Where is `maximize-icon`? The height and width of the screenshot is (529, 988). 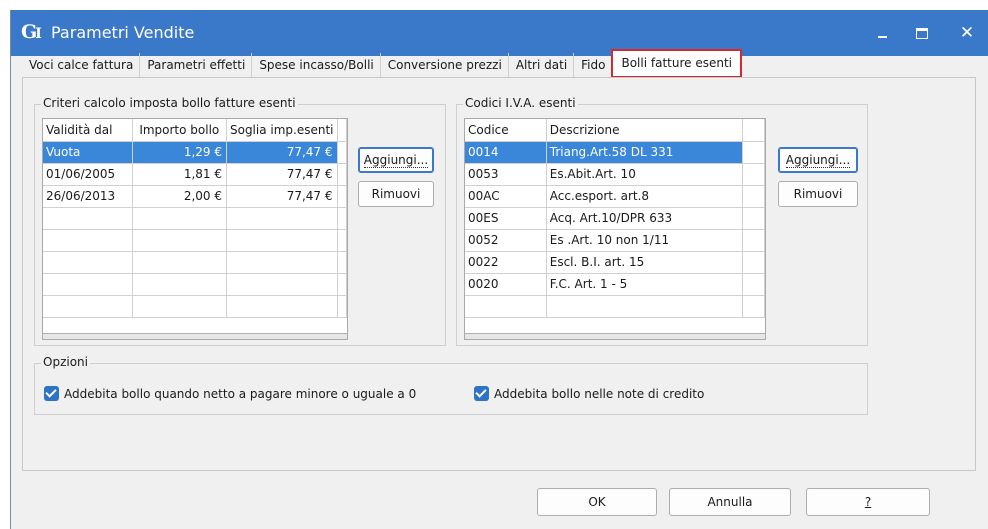
maximize-icon is located at coordinates (922, 33).